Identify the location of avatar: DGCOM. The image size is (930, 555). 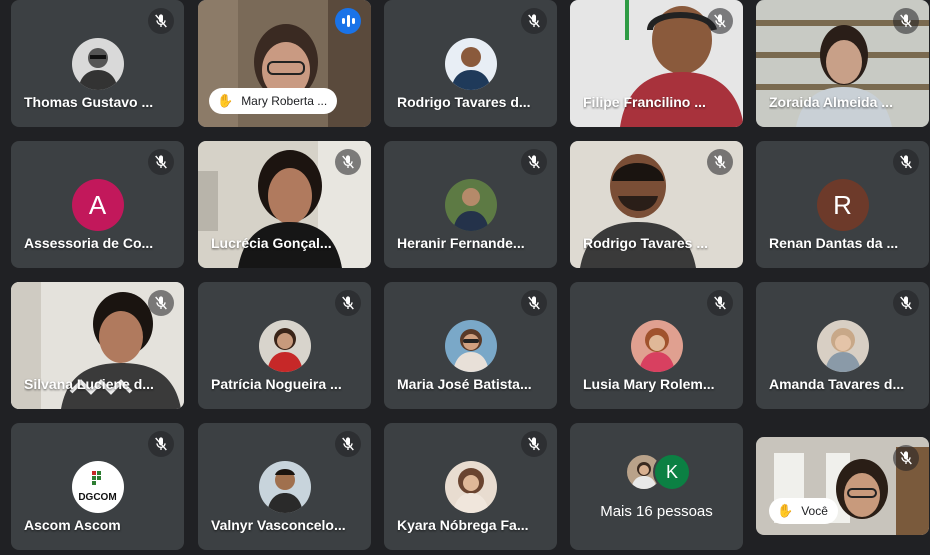
(97, 487).